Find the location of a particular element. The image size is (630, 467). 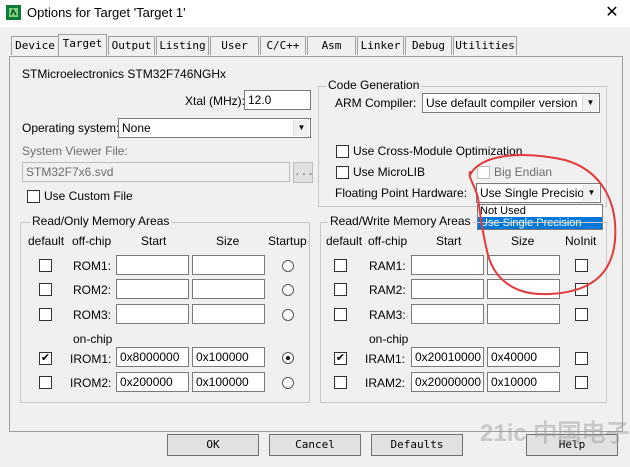

annotation-circle is located at coordinates (542, 225).